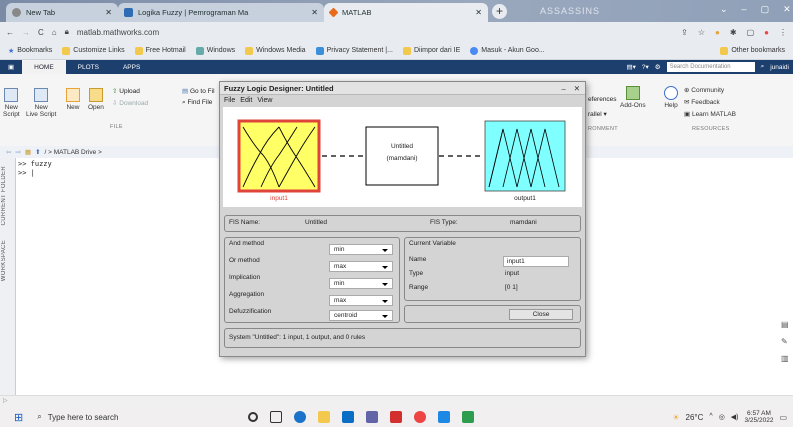 The width and height of the screenshot is (793, 427). Describe the element at coordinates (93, 50) in the screenshot. I see `bookmark-item: Customize Links` at that location.